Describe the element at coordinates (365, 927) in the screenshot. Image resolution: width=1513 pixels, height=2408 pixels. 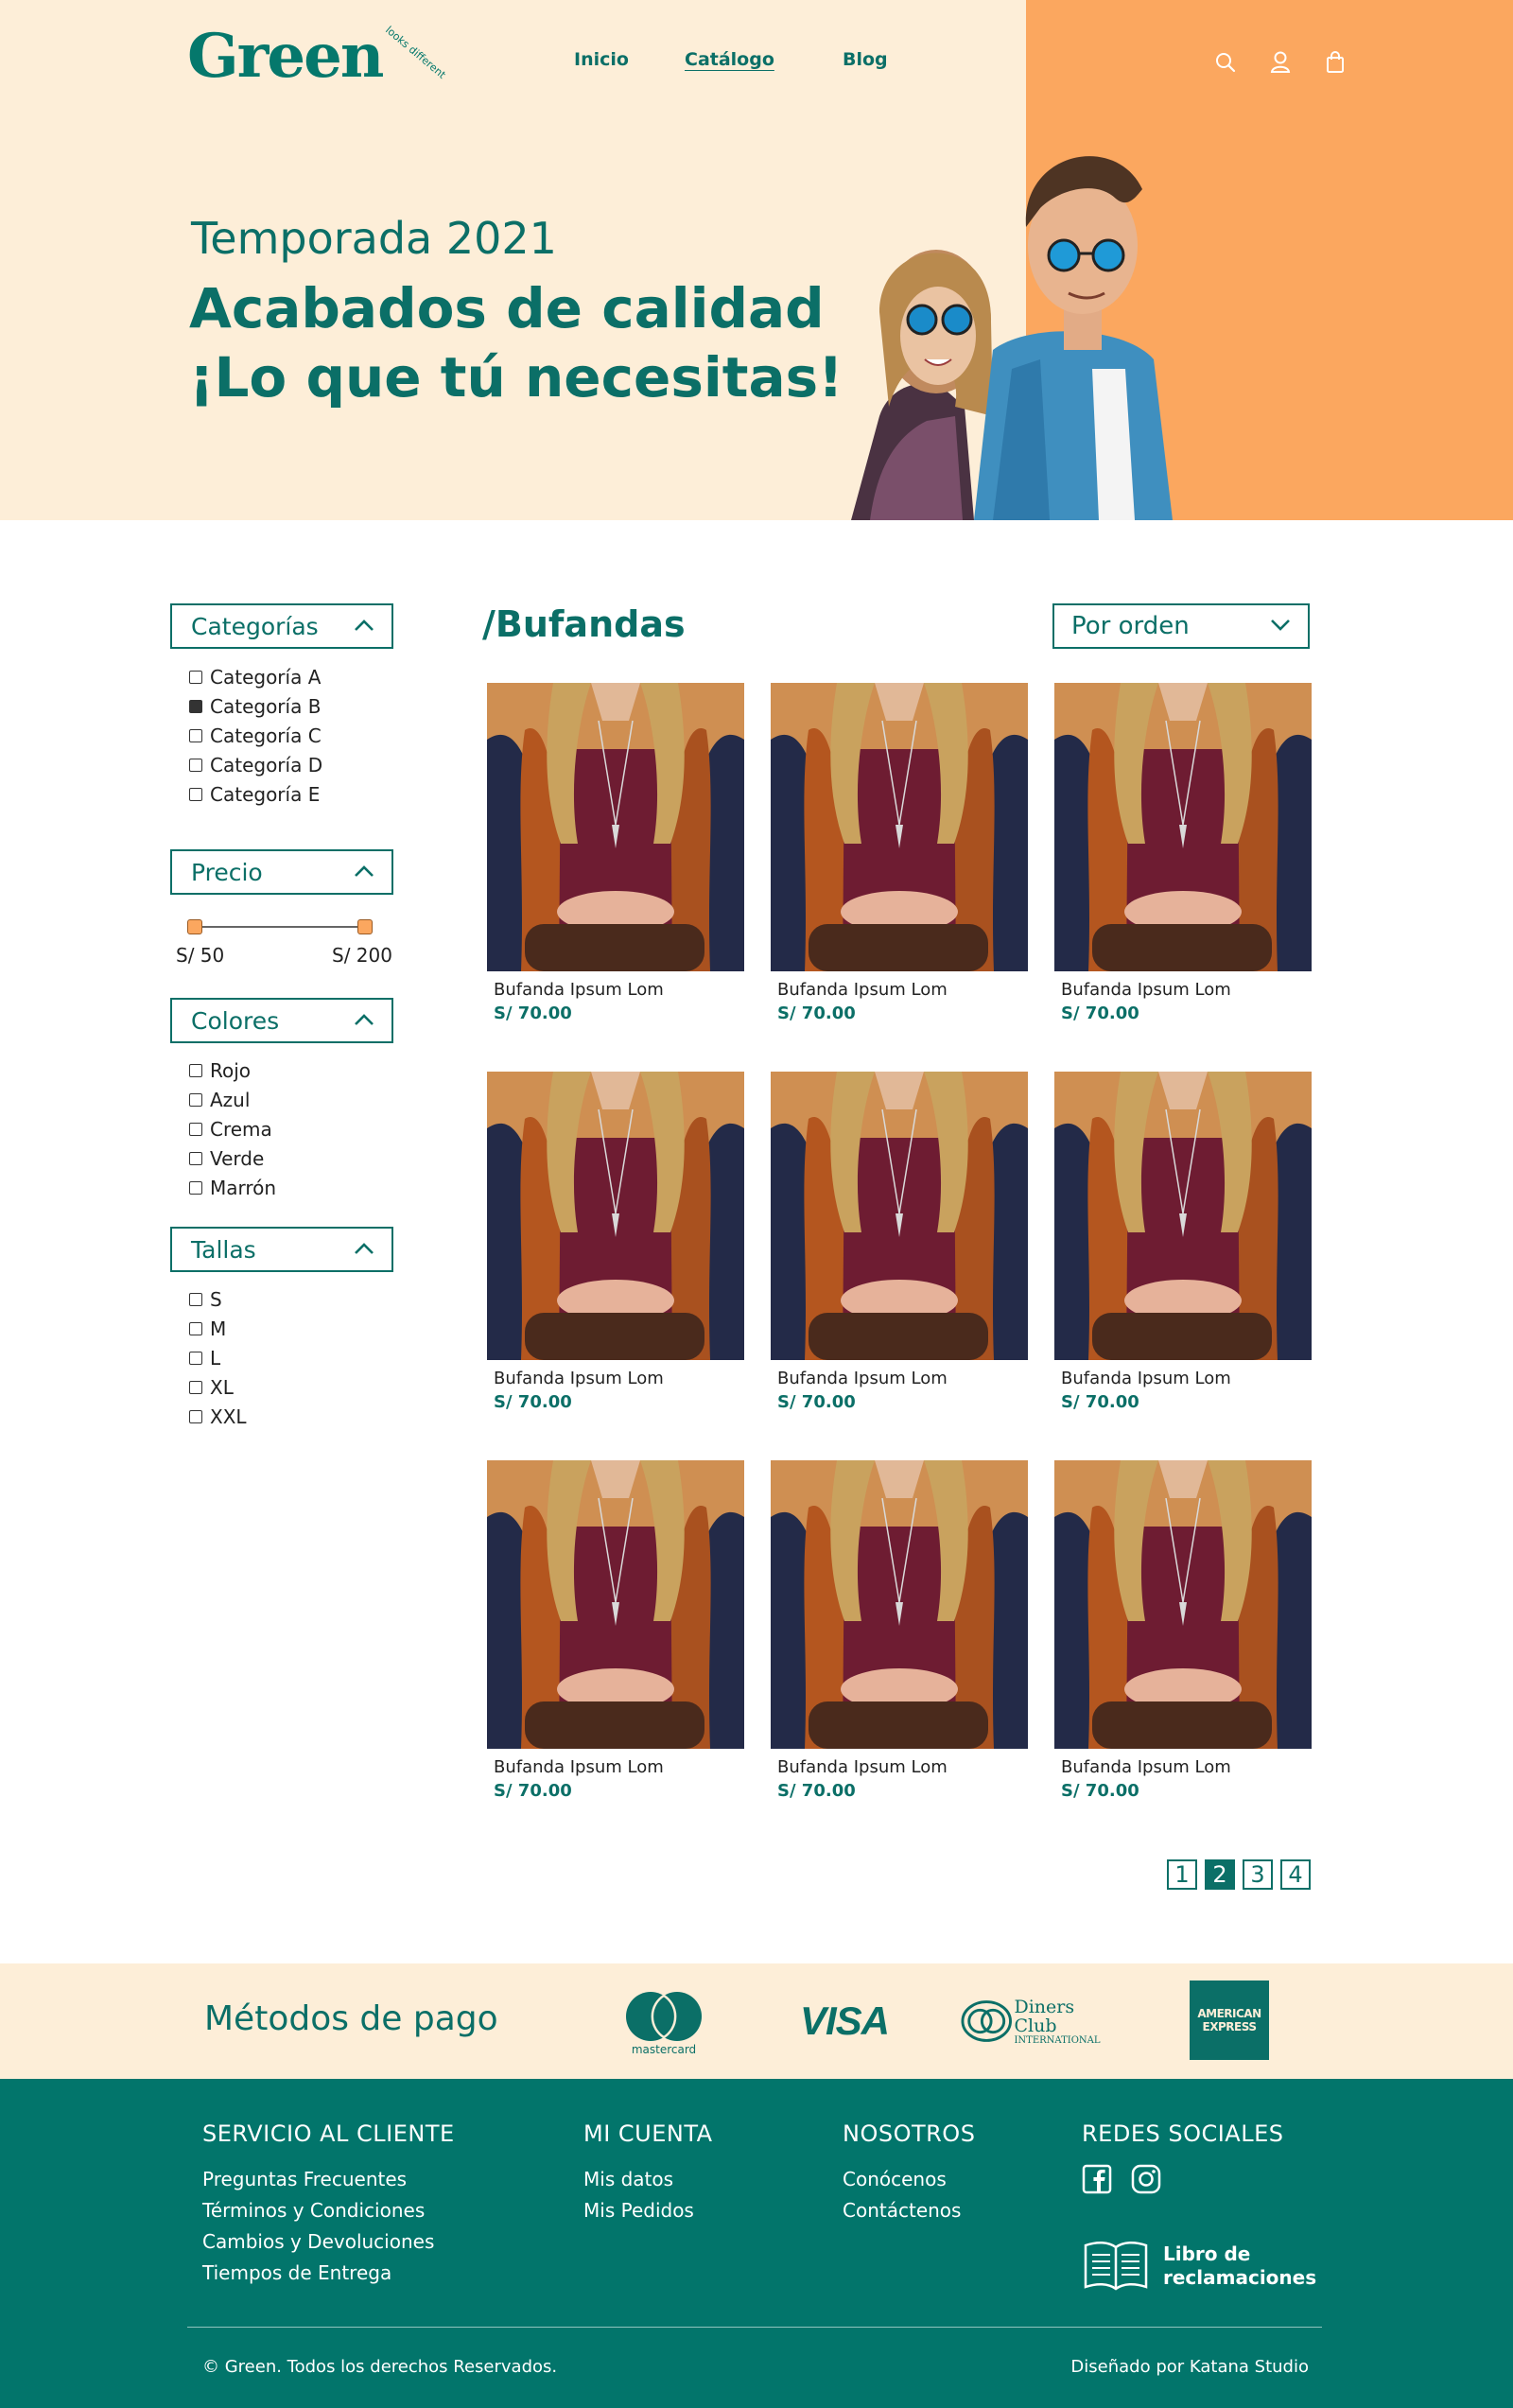
I see `price-slider-max-handle` at that location.